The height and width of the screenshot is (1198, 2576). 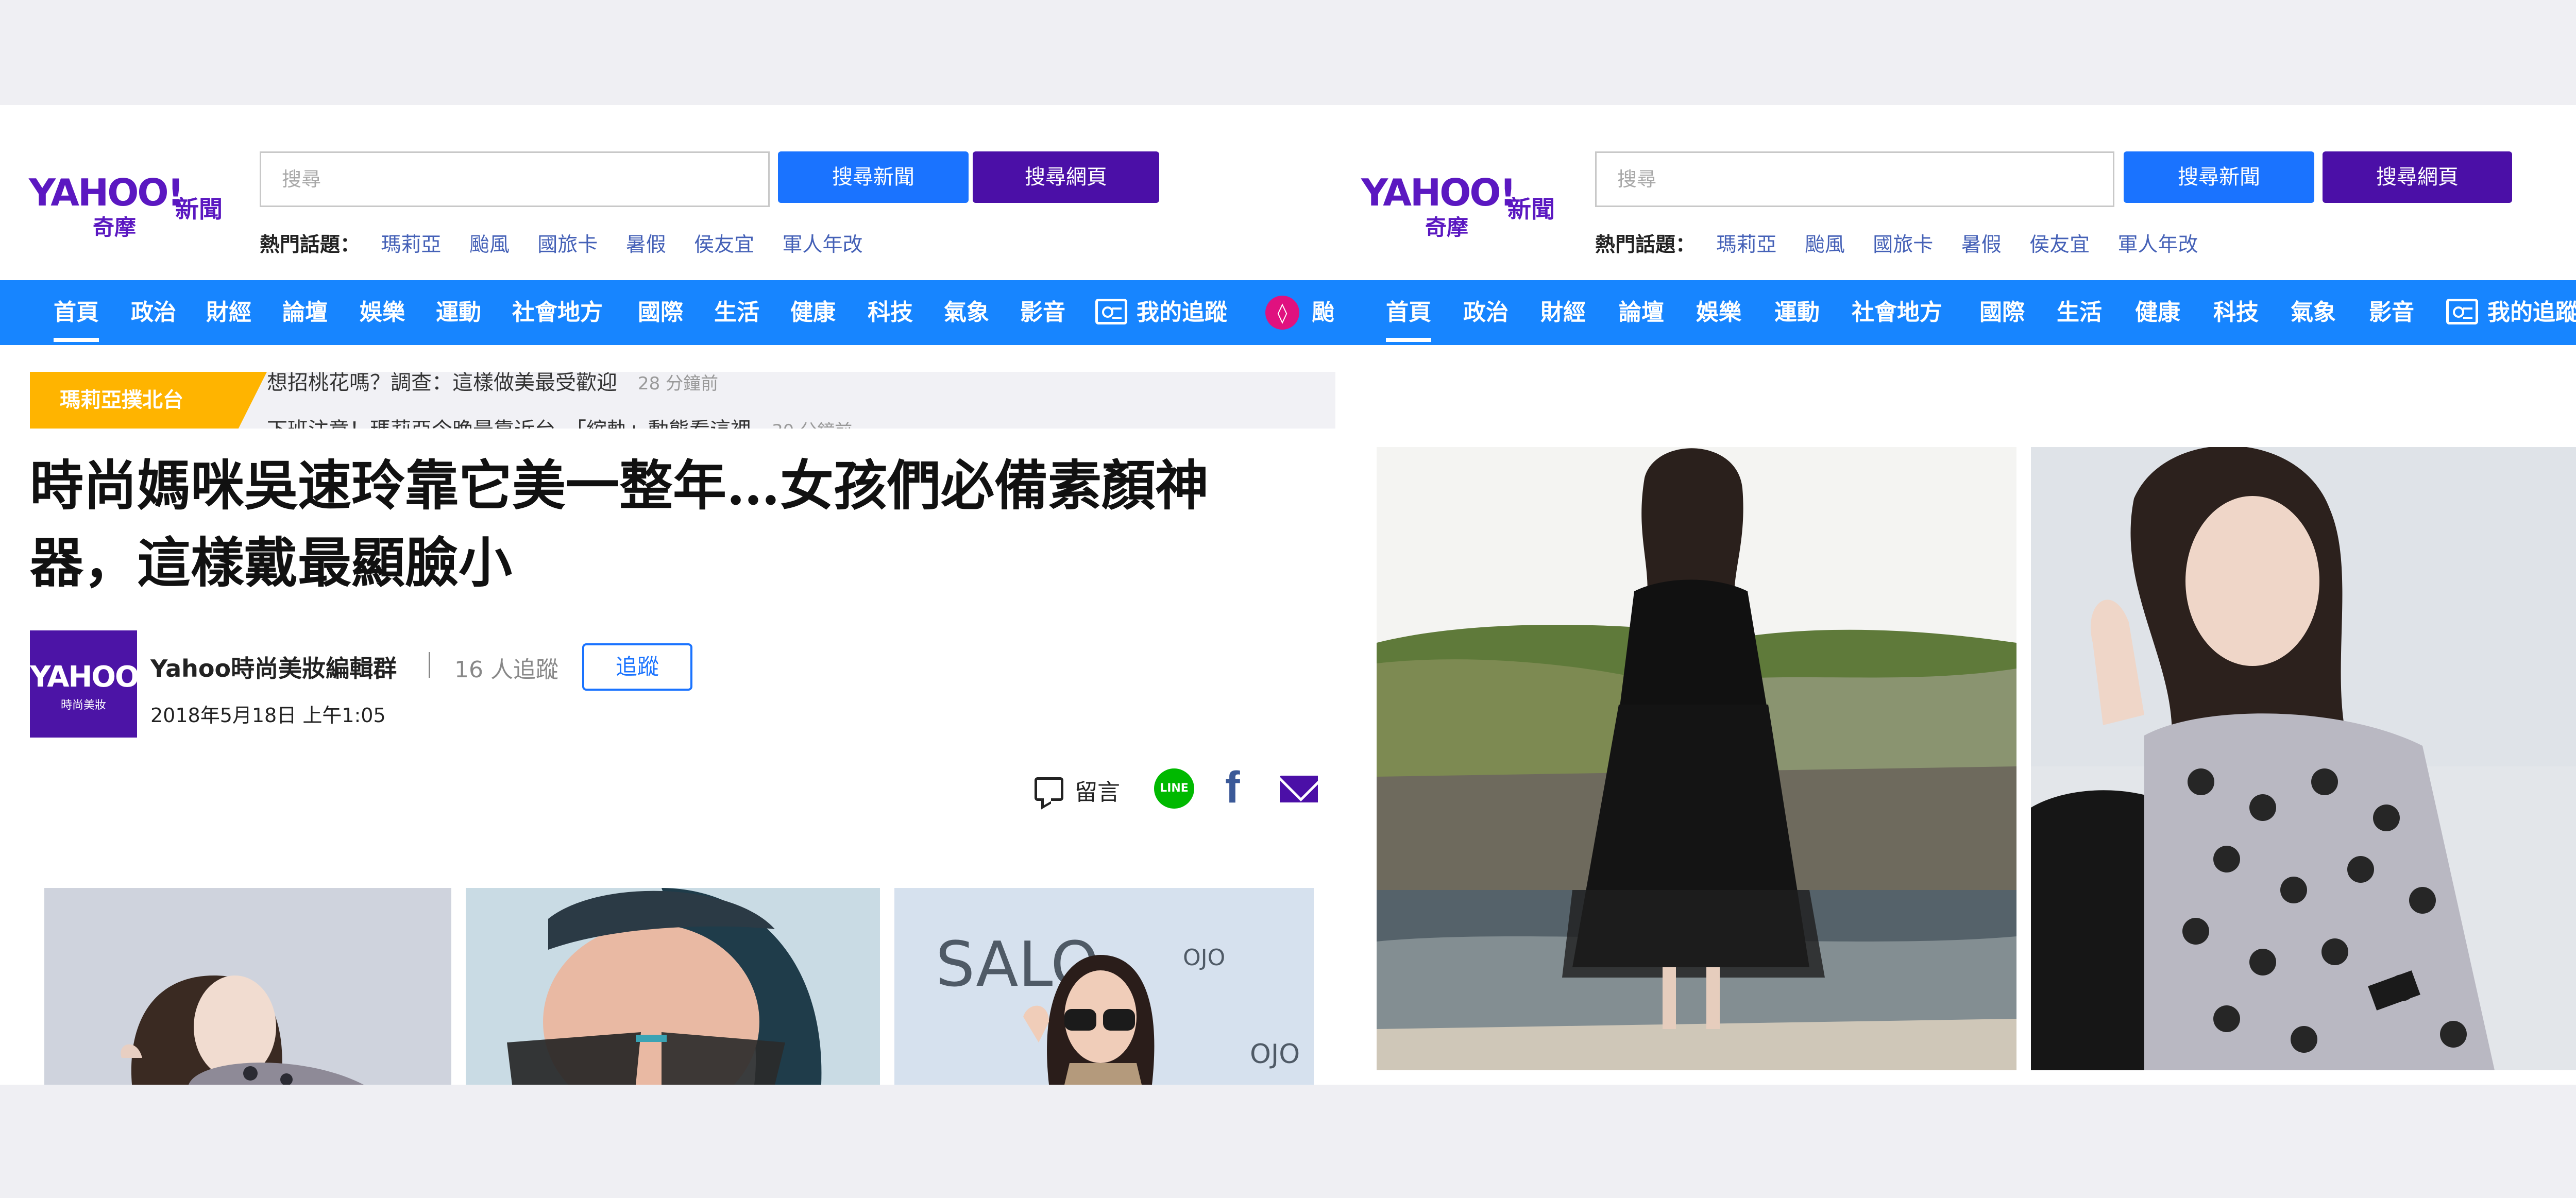 What do you see at coordinates (1174, 789) in the screenshot?
I see `line-share-icon: LINE` at bounding box center [1174, 789].